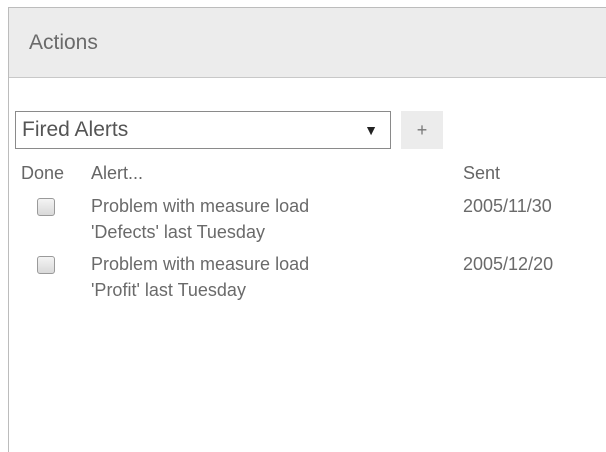  Describe the element at coordinates (508, 264) in the screenshot. I see `sent-date: 2005/12/20` at that location.